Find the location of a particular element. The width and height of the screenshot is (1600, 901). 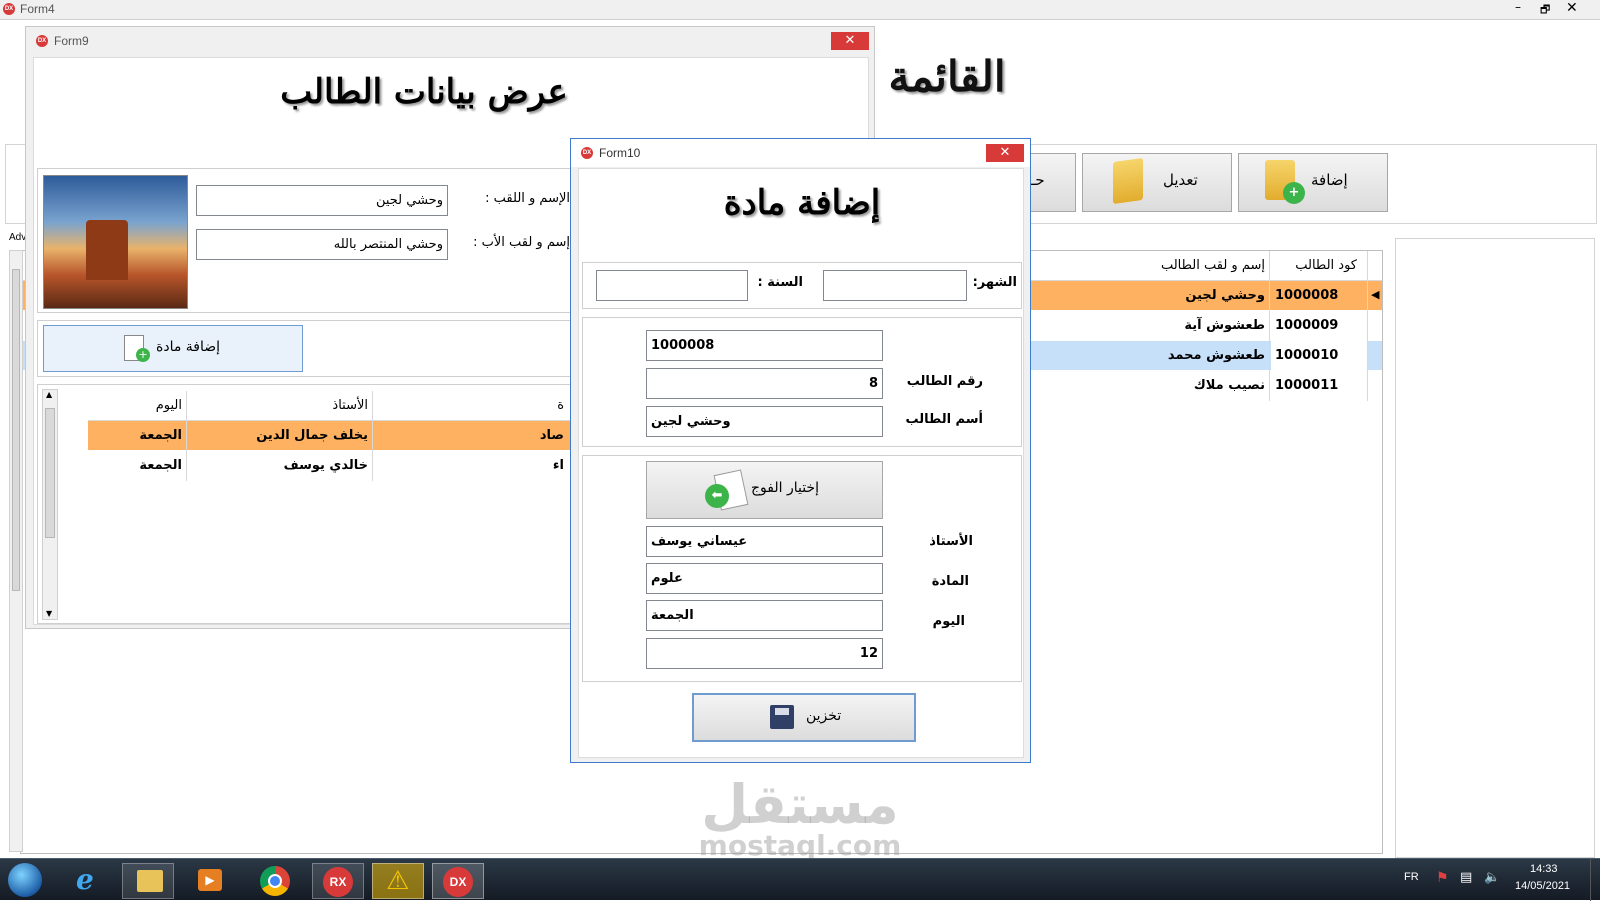

action-center-flag-icon: ⚑ is located at coordinates (1442, 878).